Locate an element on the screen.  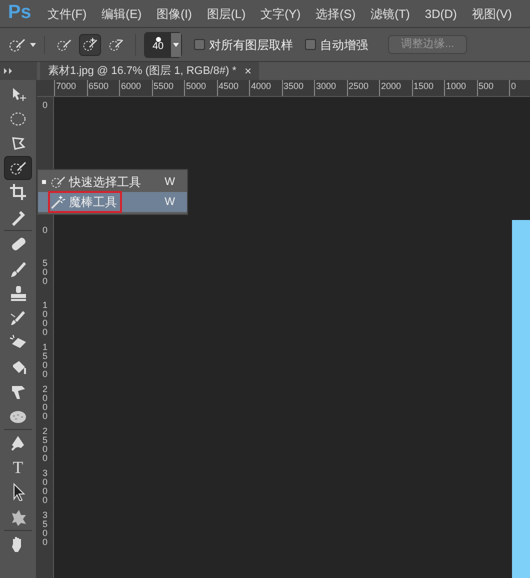
magic-wand-icon is located at coordinates (58, 202).